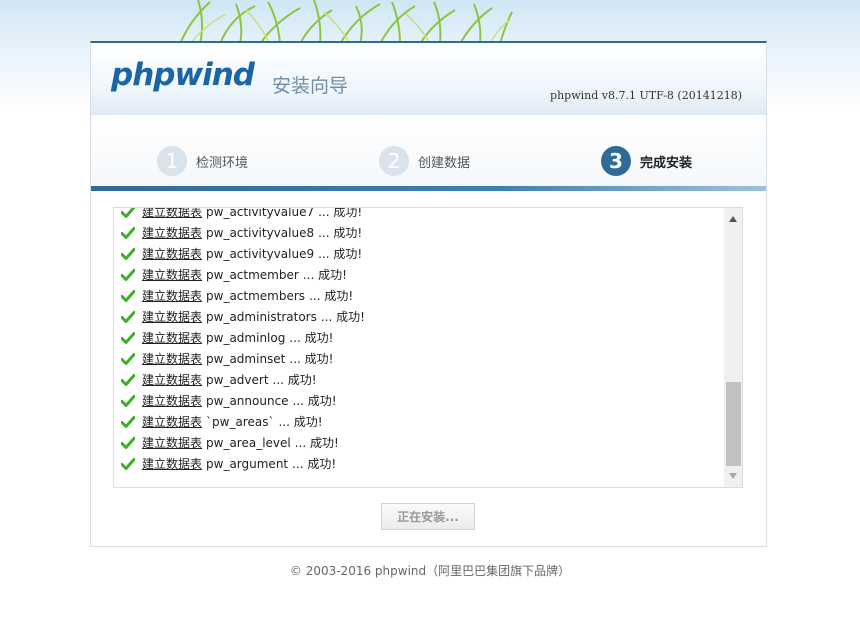 The width and height of the screenshot is (860, 628). Describe the element at coordinates (733, 347) in the screenshot. I see `log-scrollbar` at that location.